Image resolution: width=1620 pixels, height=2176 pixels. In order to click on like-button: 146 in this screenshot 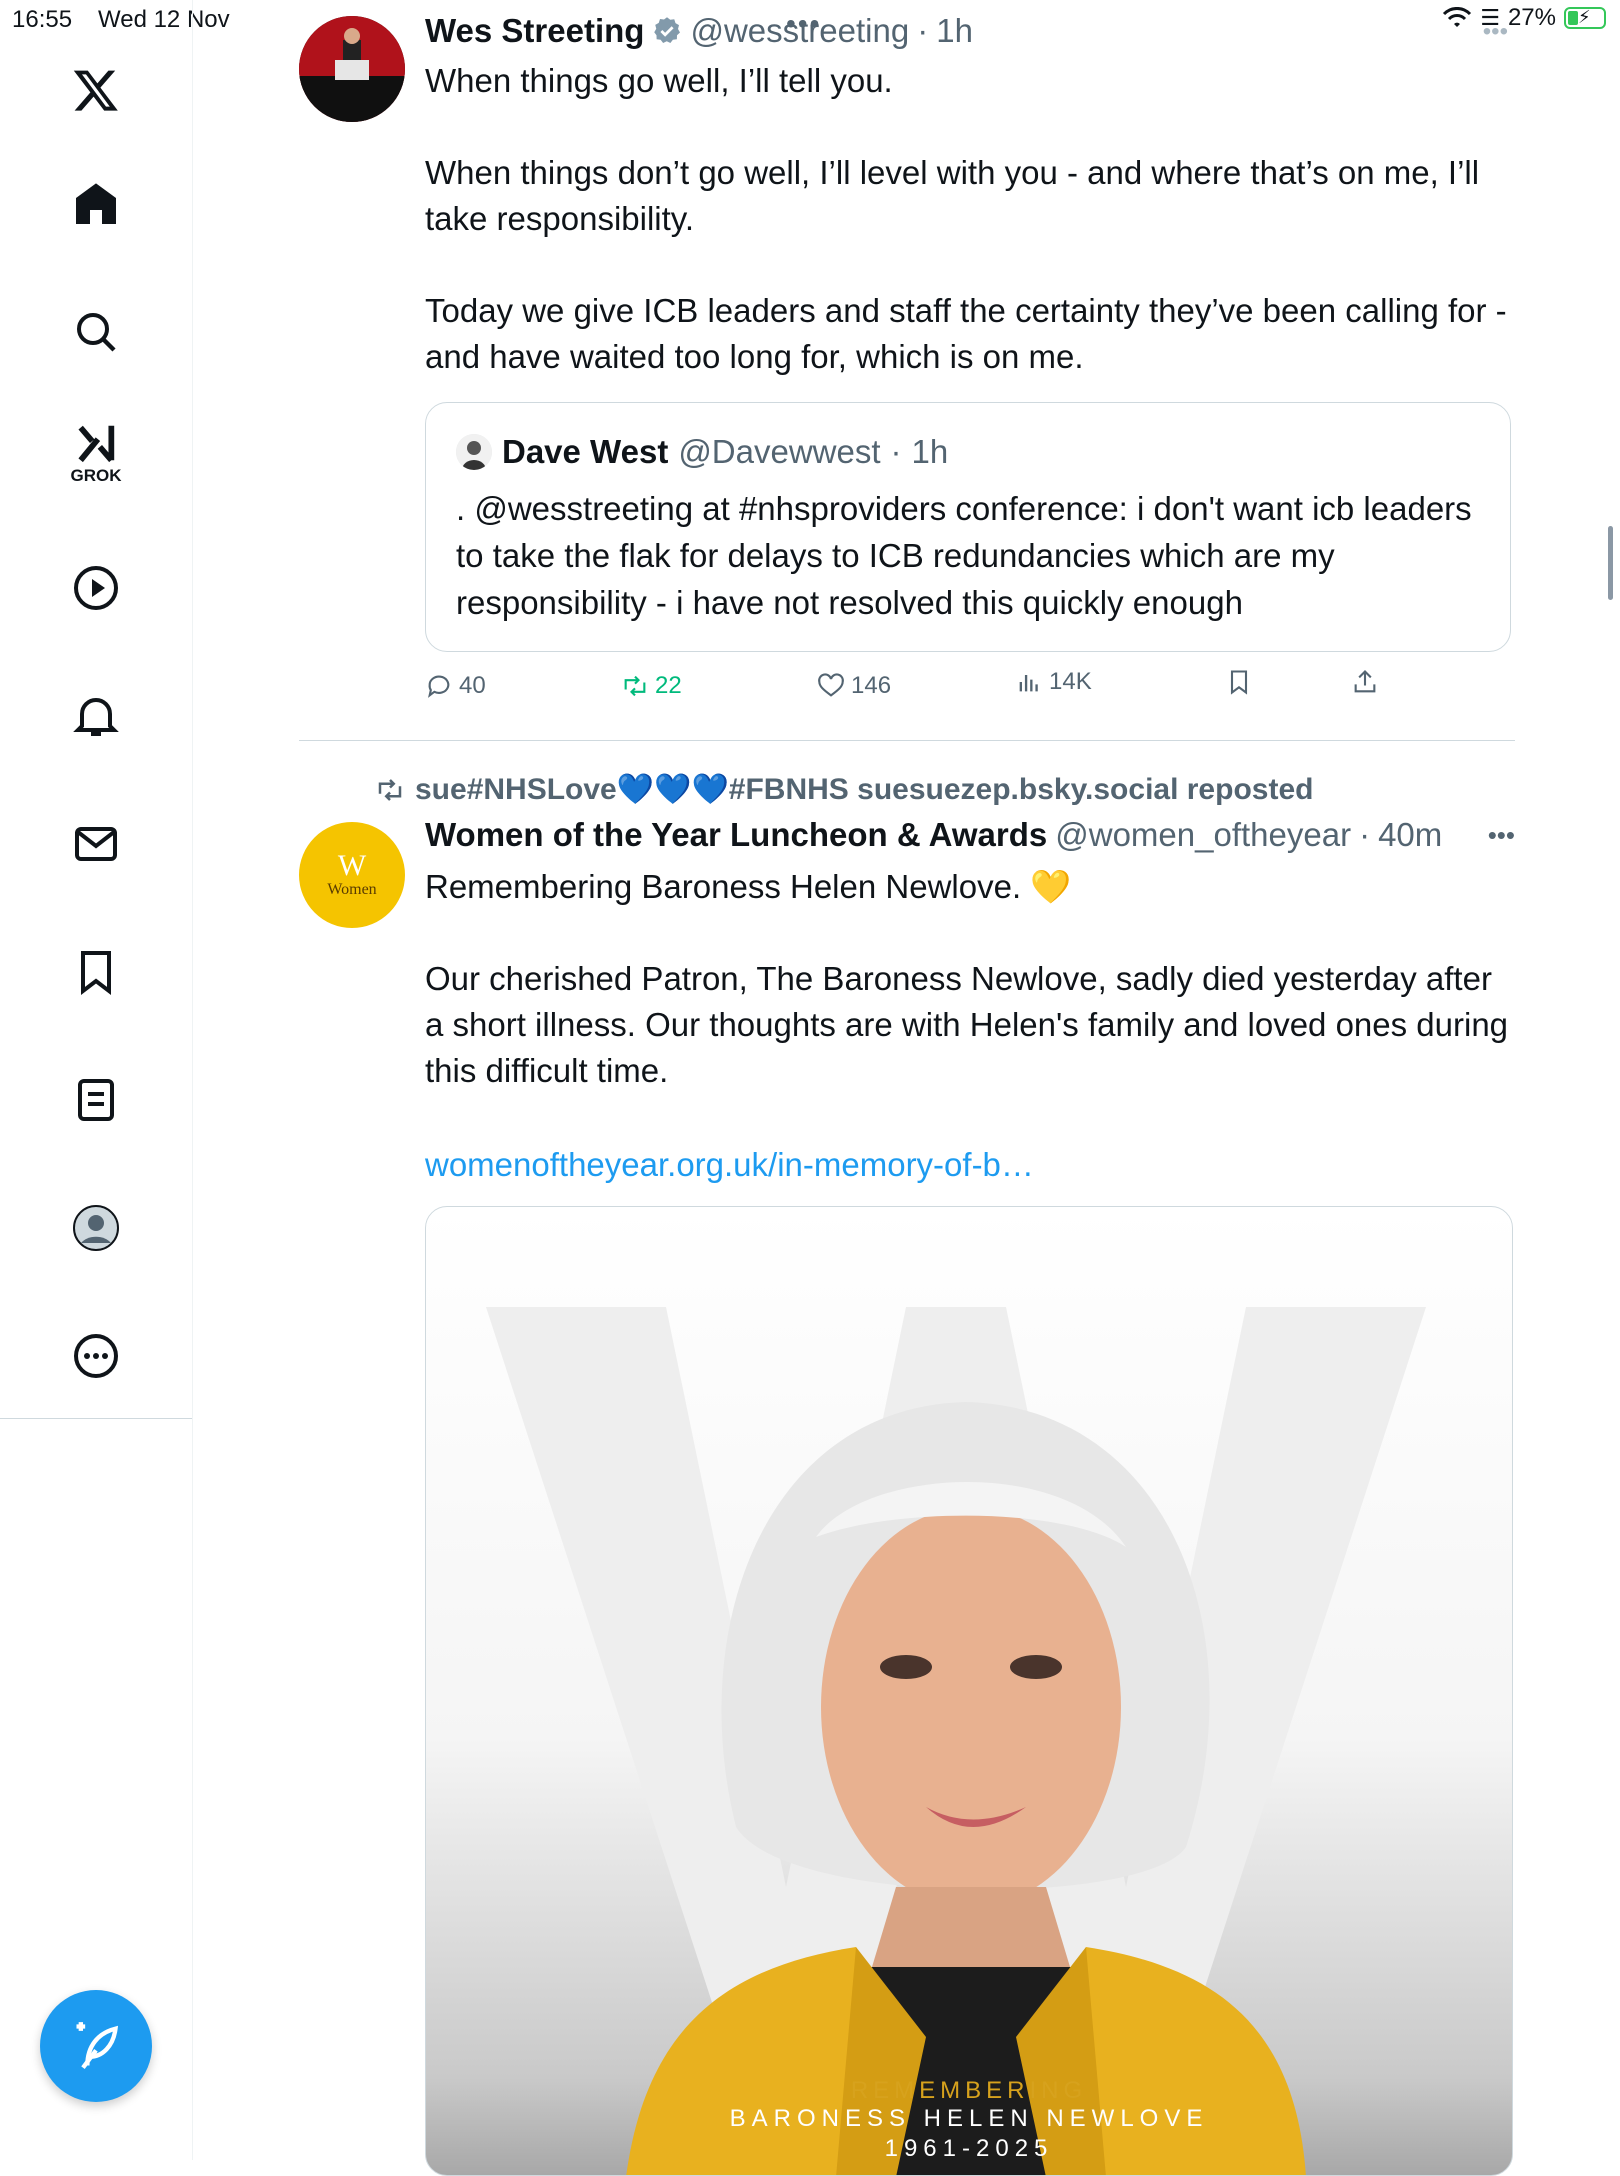, I will do `click(854, 686)`.